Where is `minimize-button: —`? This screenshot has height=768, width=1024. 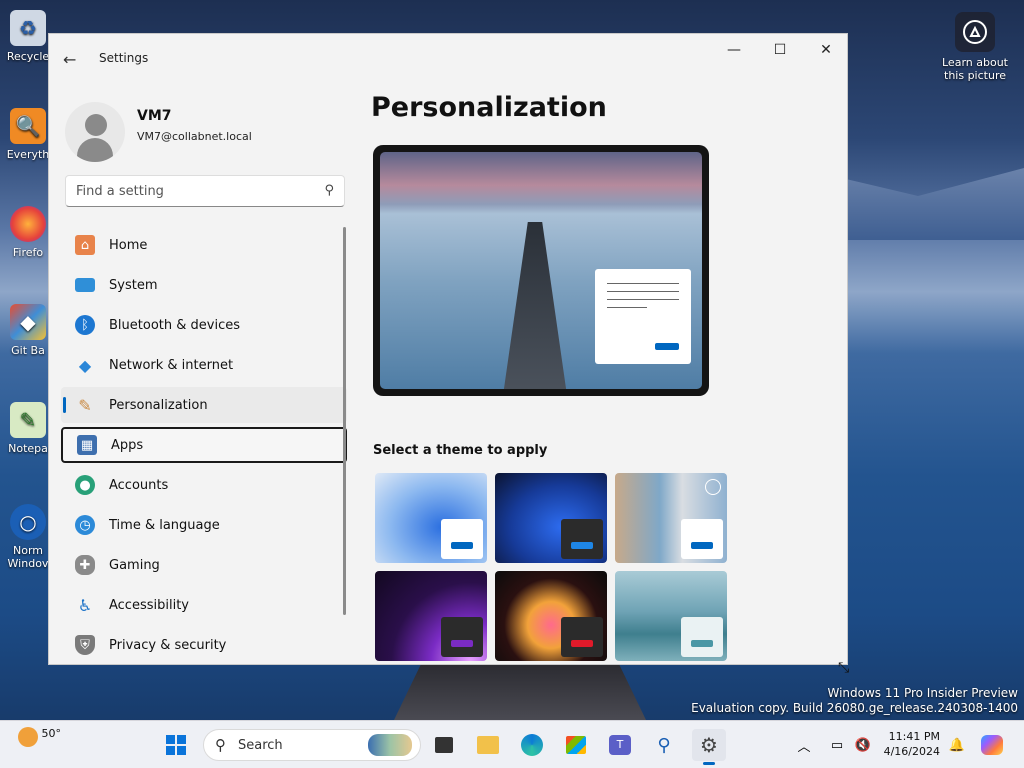 minimize-button: — is located at coordinates (734, 50).